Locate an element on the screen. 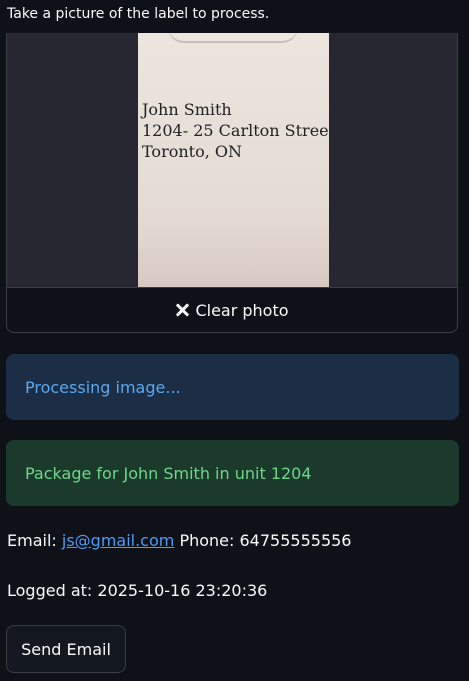 The width and height of the screenshot is (469, 681). result-text: Package for John Smith in unit 1204 is located at coordinates (168, 473).